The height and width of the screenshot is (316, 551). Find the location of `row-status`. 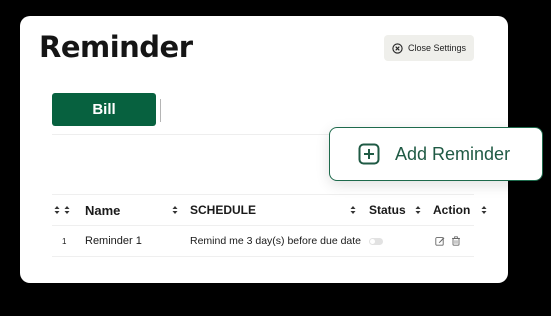

row-status is located at coordinates (376, 241).